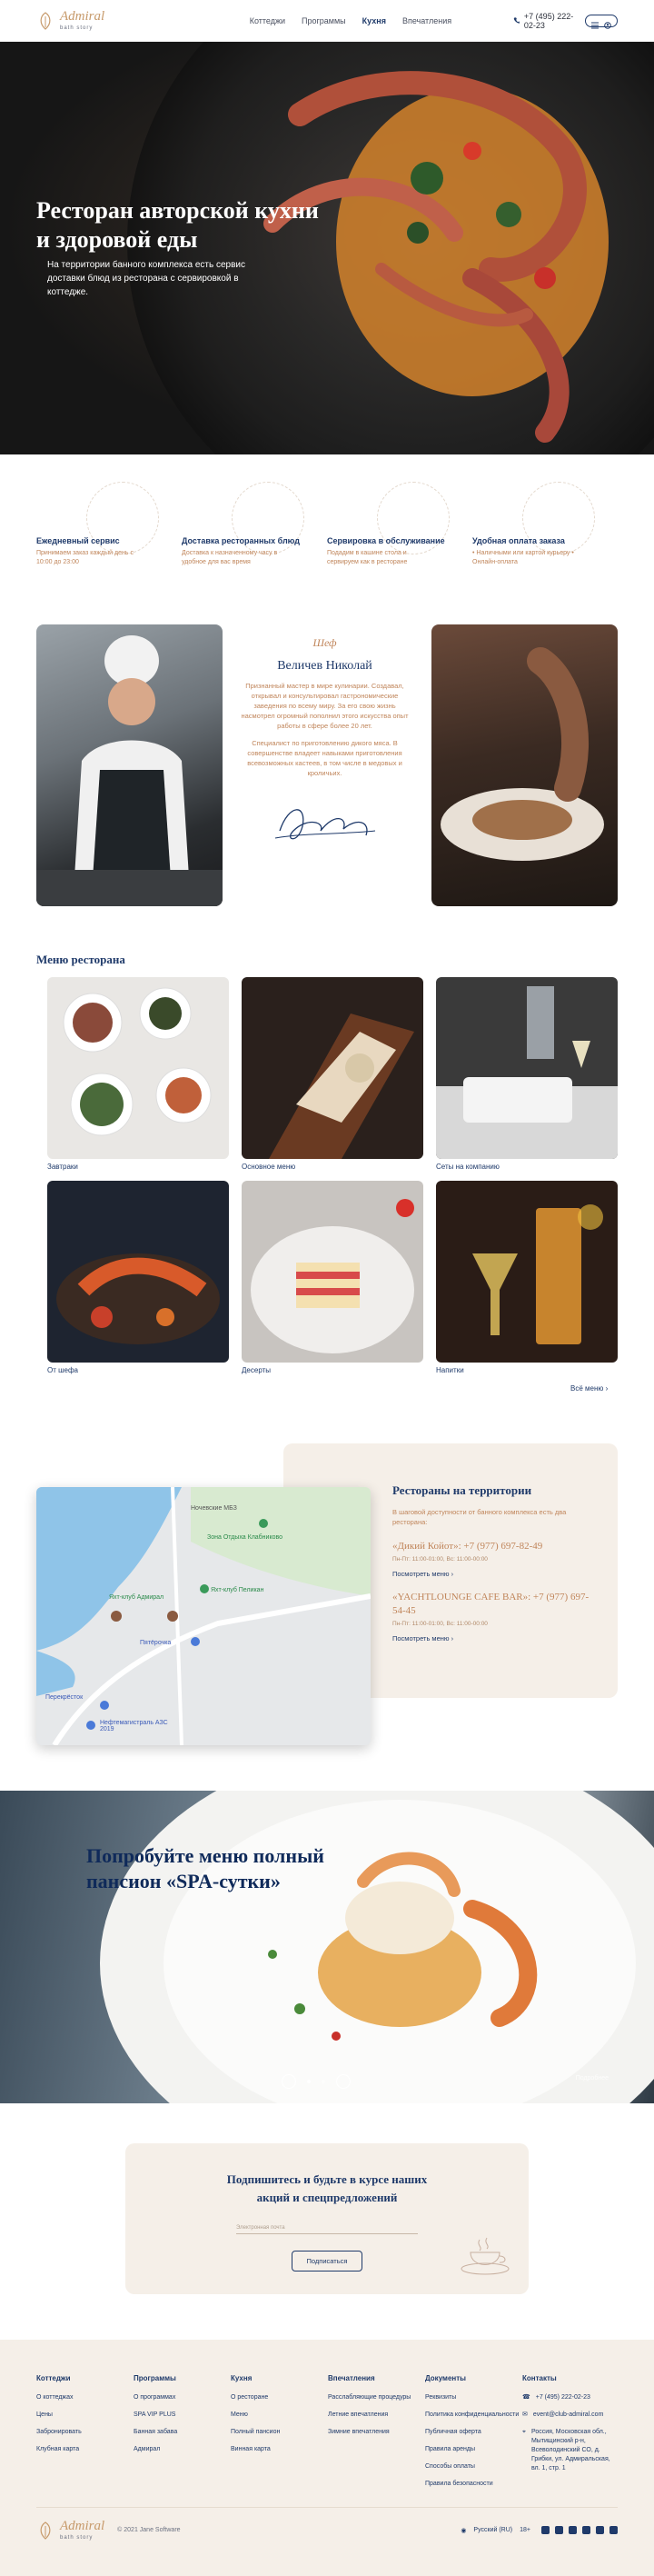 The image size is (654, 2576). Describe the element at coordinates (267, 20) in the screenshot. I see `nav-item-cottages: Коттеджи` at that location.